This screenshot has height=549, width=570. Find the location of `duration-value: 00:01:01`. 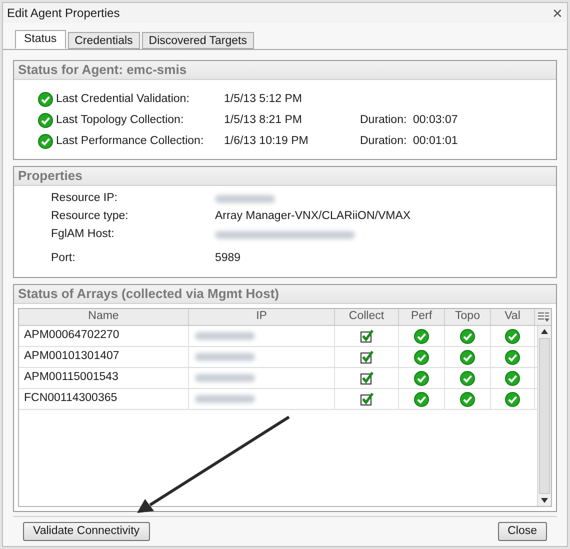

duration-value: 00:01:01 is located at coordinates (435, 141).